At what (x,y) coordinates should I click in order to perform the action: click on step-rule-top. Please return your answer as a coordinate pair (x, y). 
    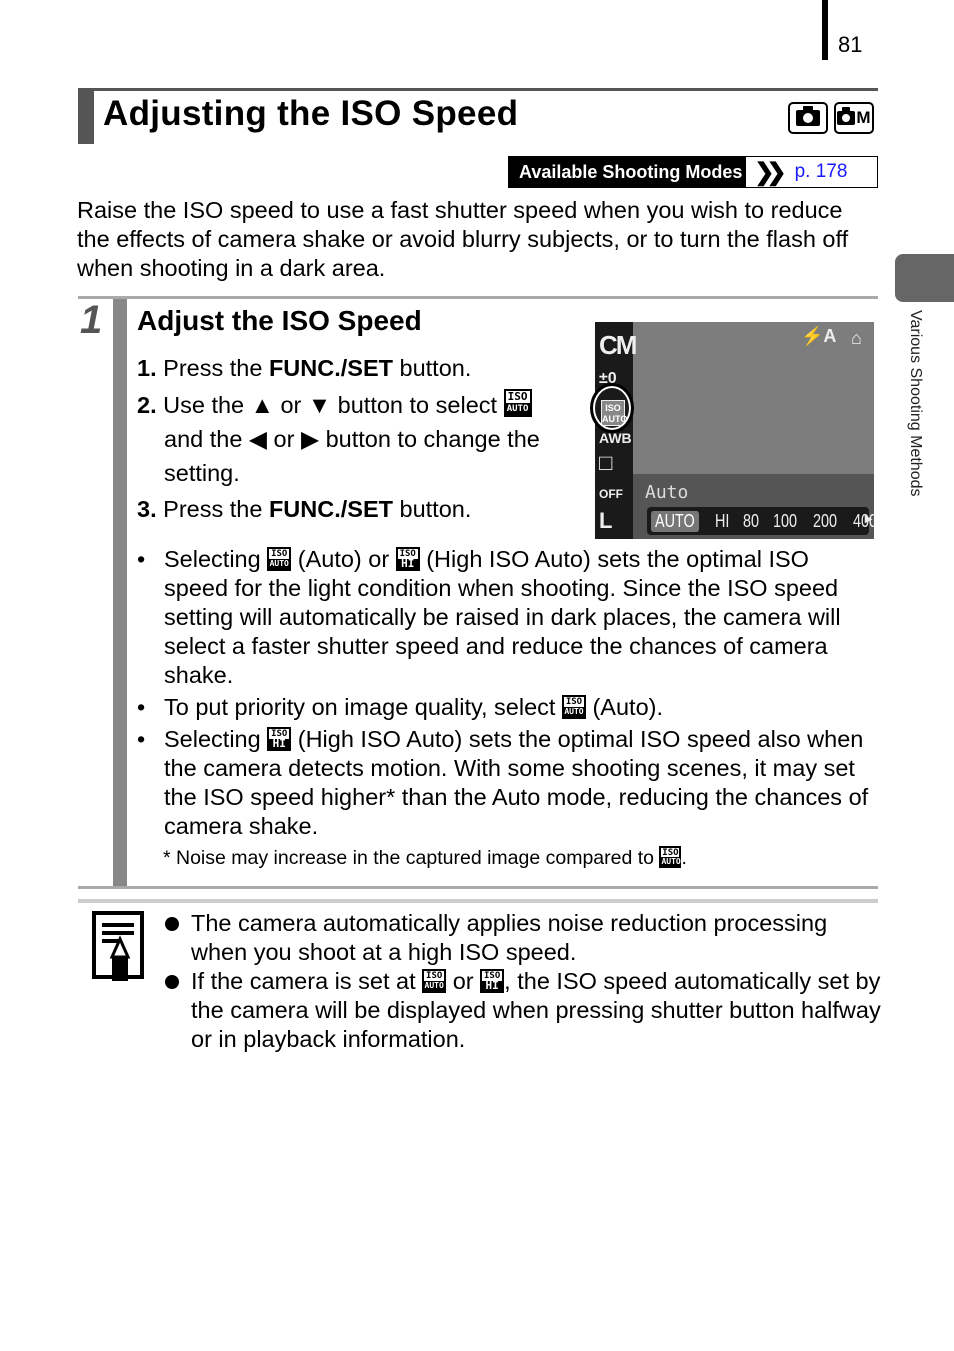
    Looking at the image, I should click on (478, 297).